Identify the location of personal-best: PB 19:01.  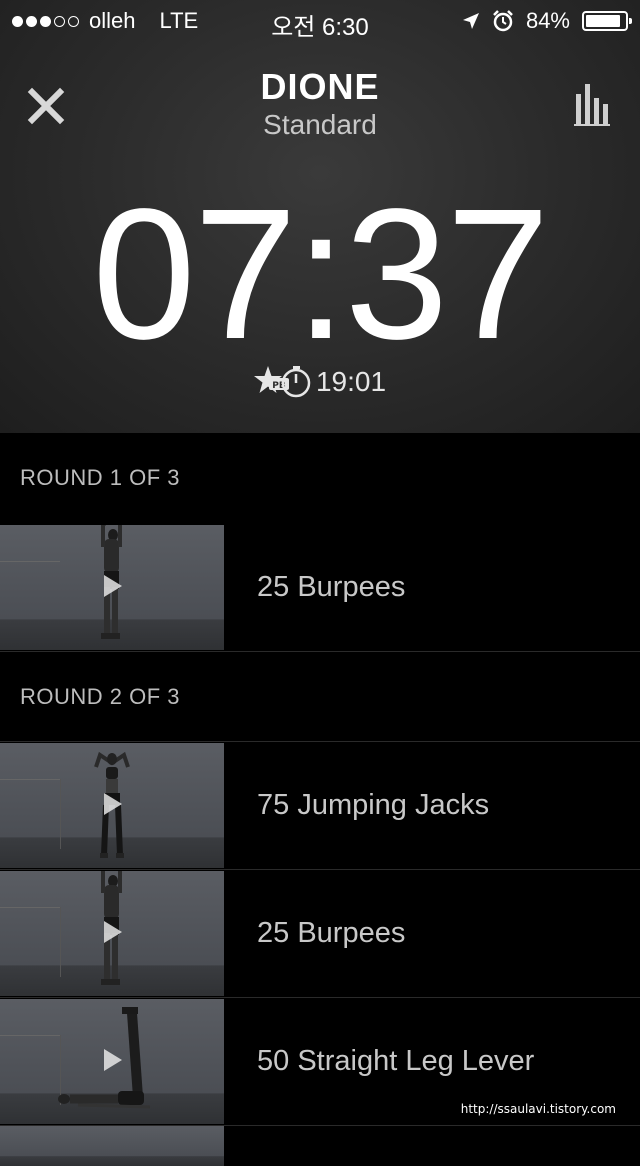
(320, 382).